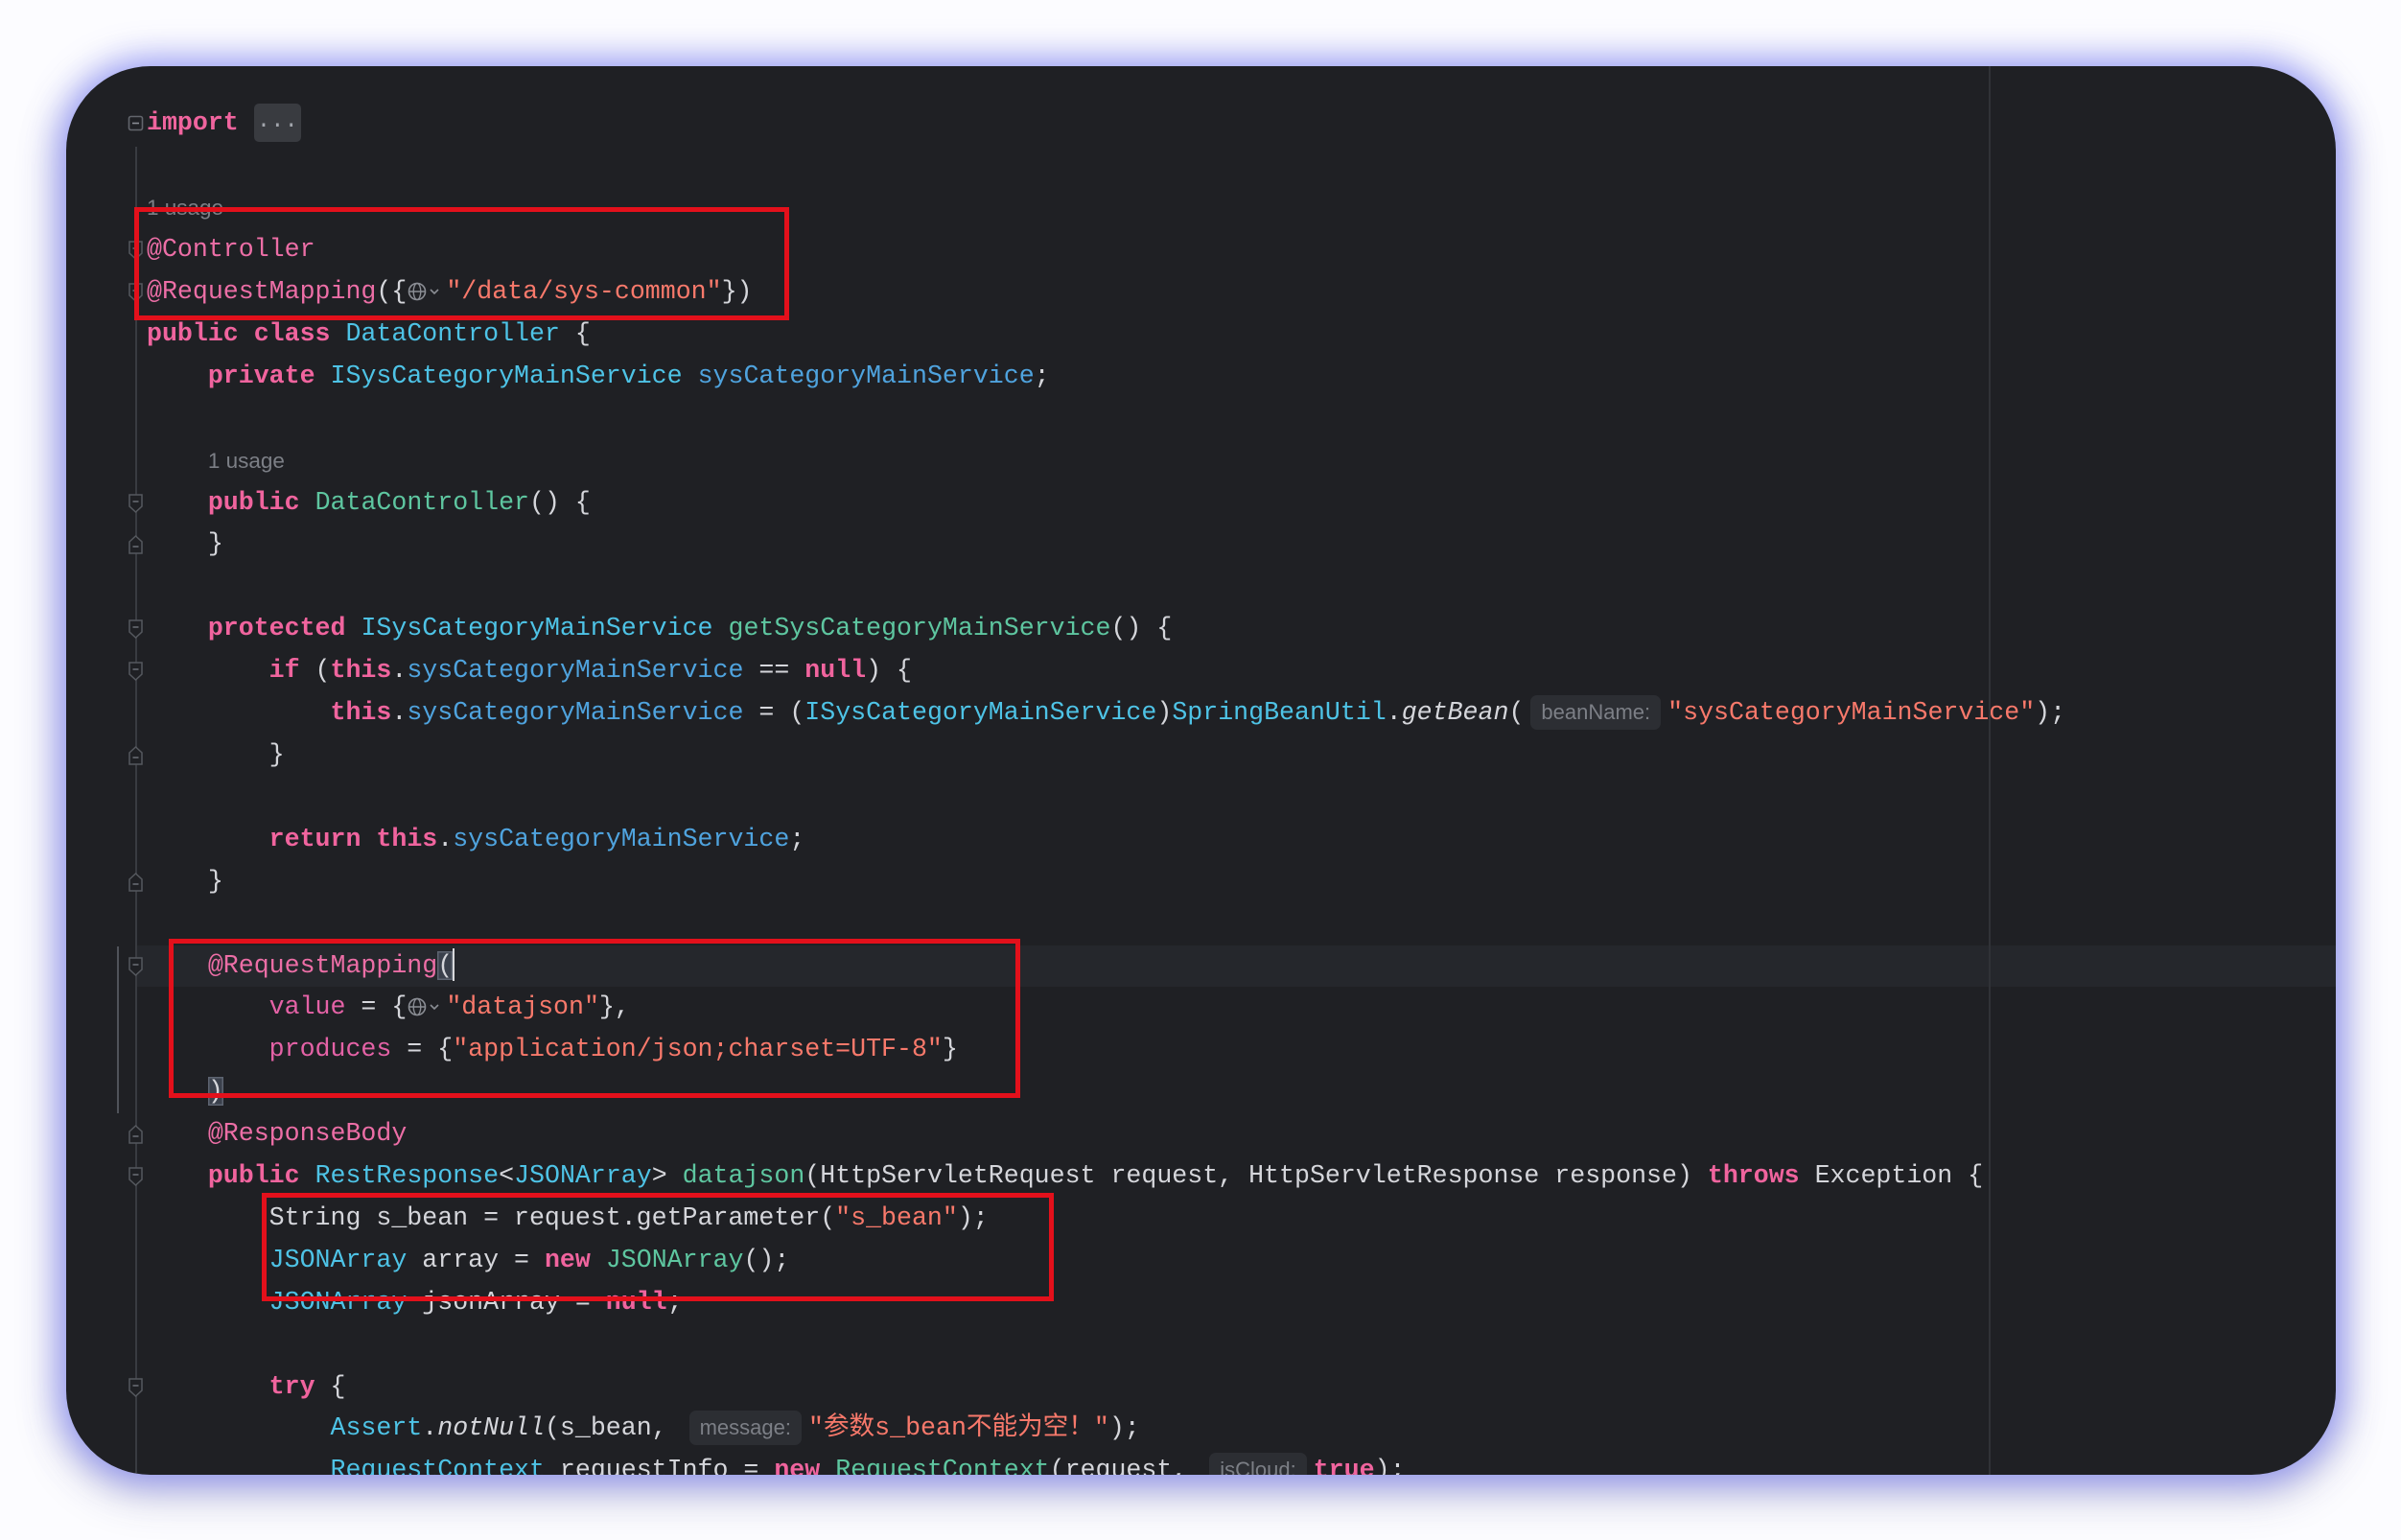 This screenshot has width=2401, height=1540. Describe the element at coordinates (659, 1465) in the screenshot. I see `code-text: requestInfo =` at that location.